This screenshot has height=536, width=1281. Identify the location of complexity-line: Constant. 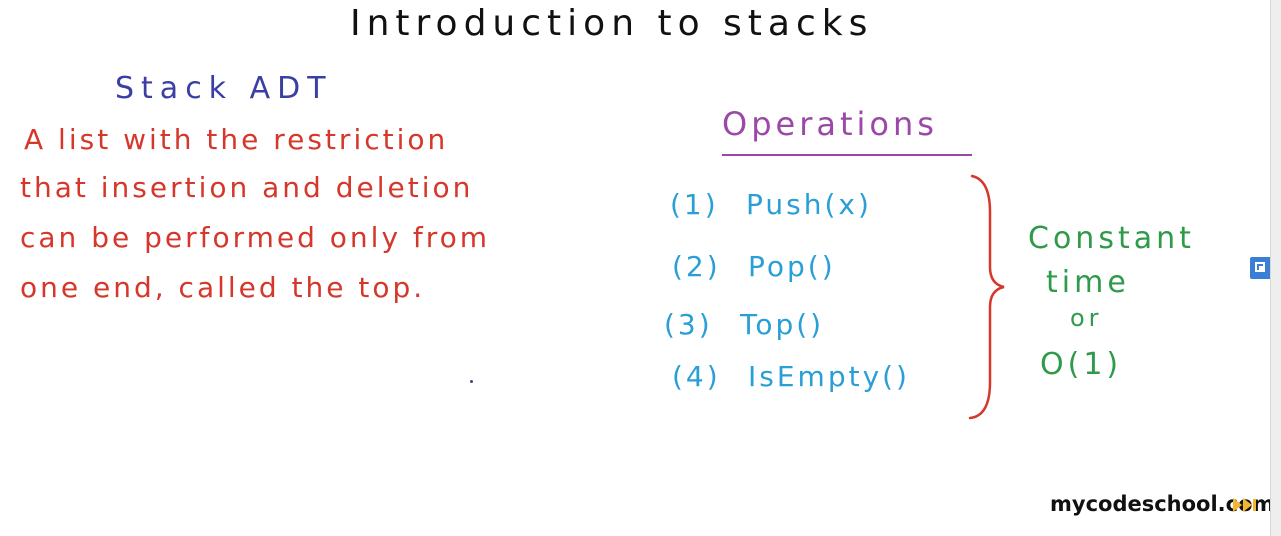
(1111, 238).